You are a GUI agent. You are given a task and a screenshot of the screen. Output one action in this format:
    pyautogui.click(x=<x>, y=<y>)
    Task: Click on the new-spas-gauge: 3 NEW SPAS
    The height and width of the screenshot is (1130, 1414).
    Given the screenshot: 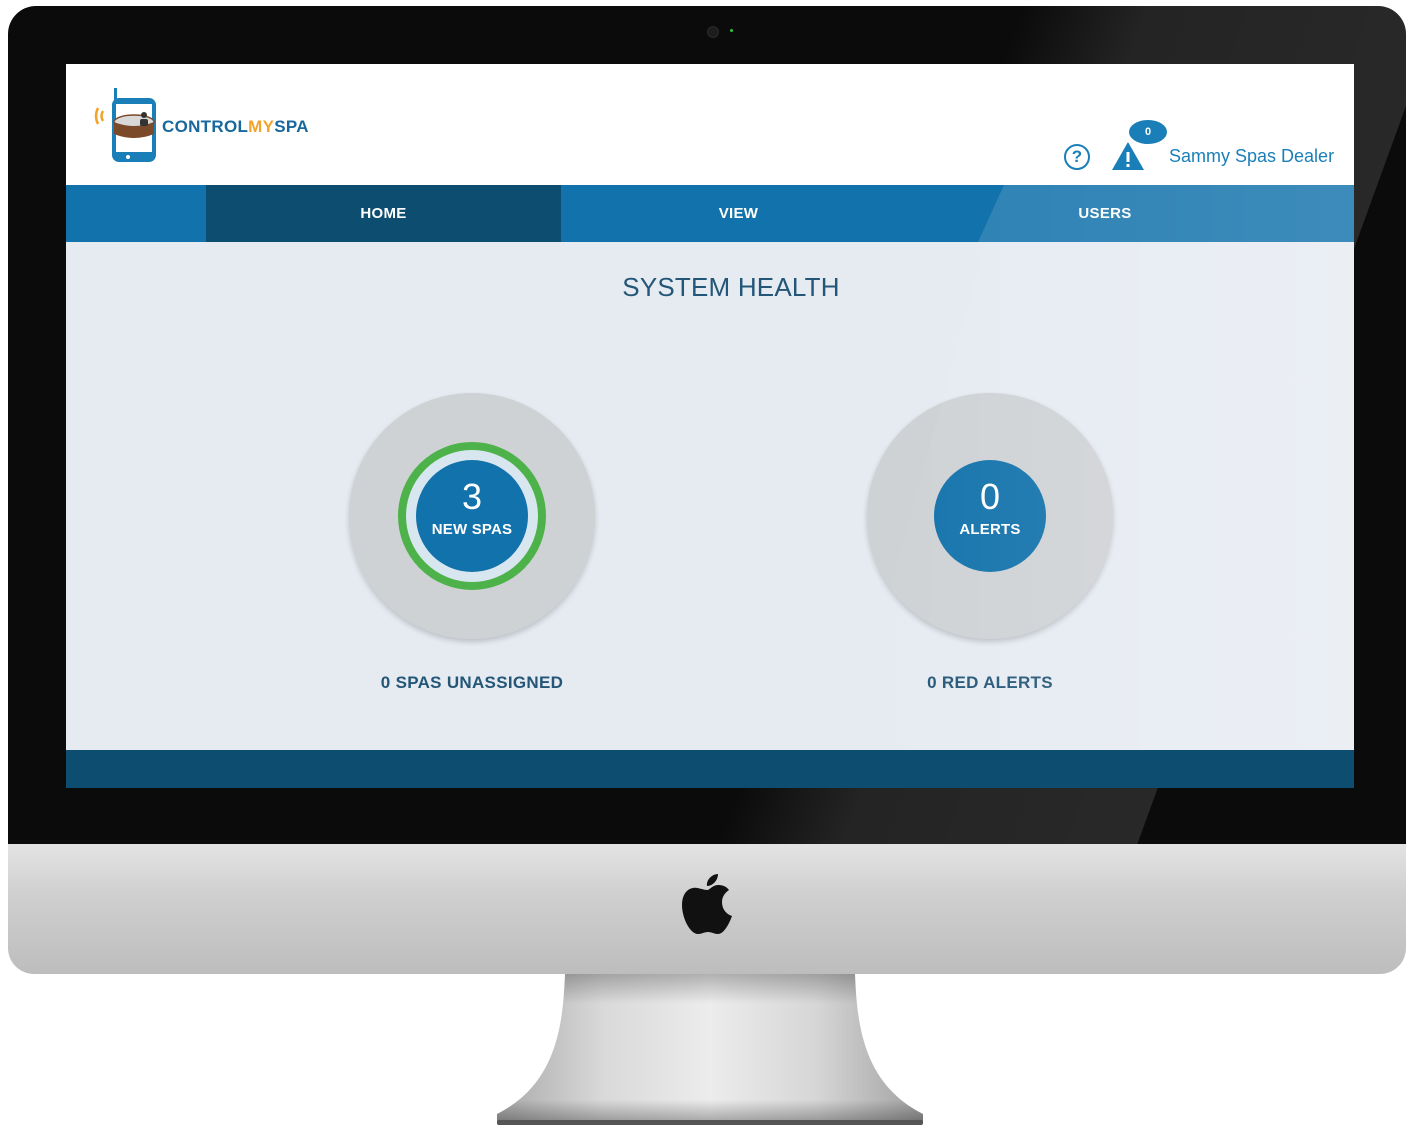 What is the action you would take?
    pyautogui.click(x=472, y=516)
    